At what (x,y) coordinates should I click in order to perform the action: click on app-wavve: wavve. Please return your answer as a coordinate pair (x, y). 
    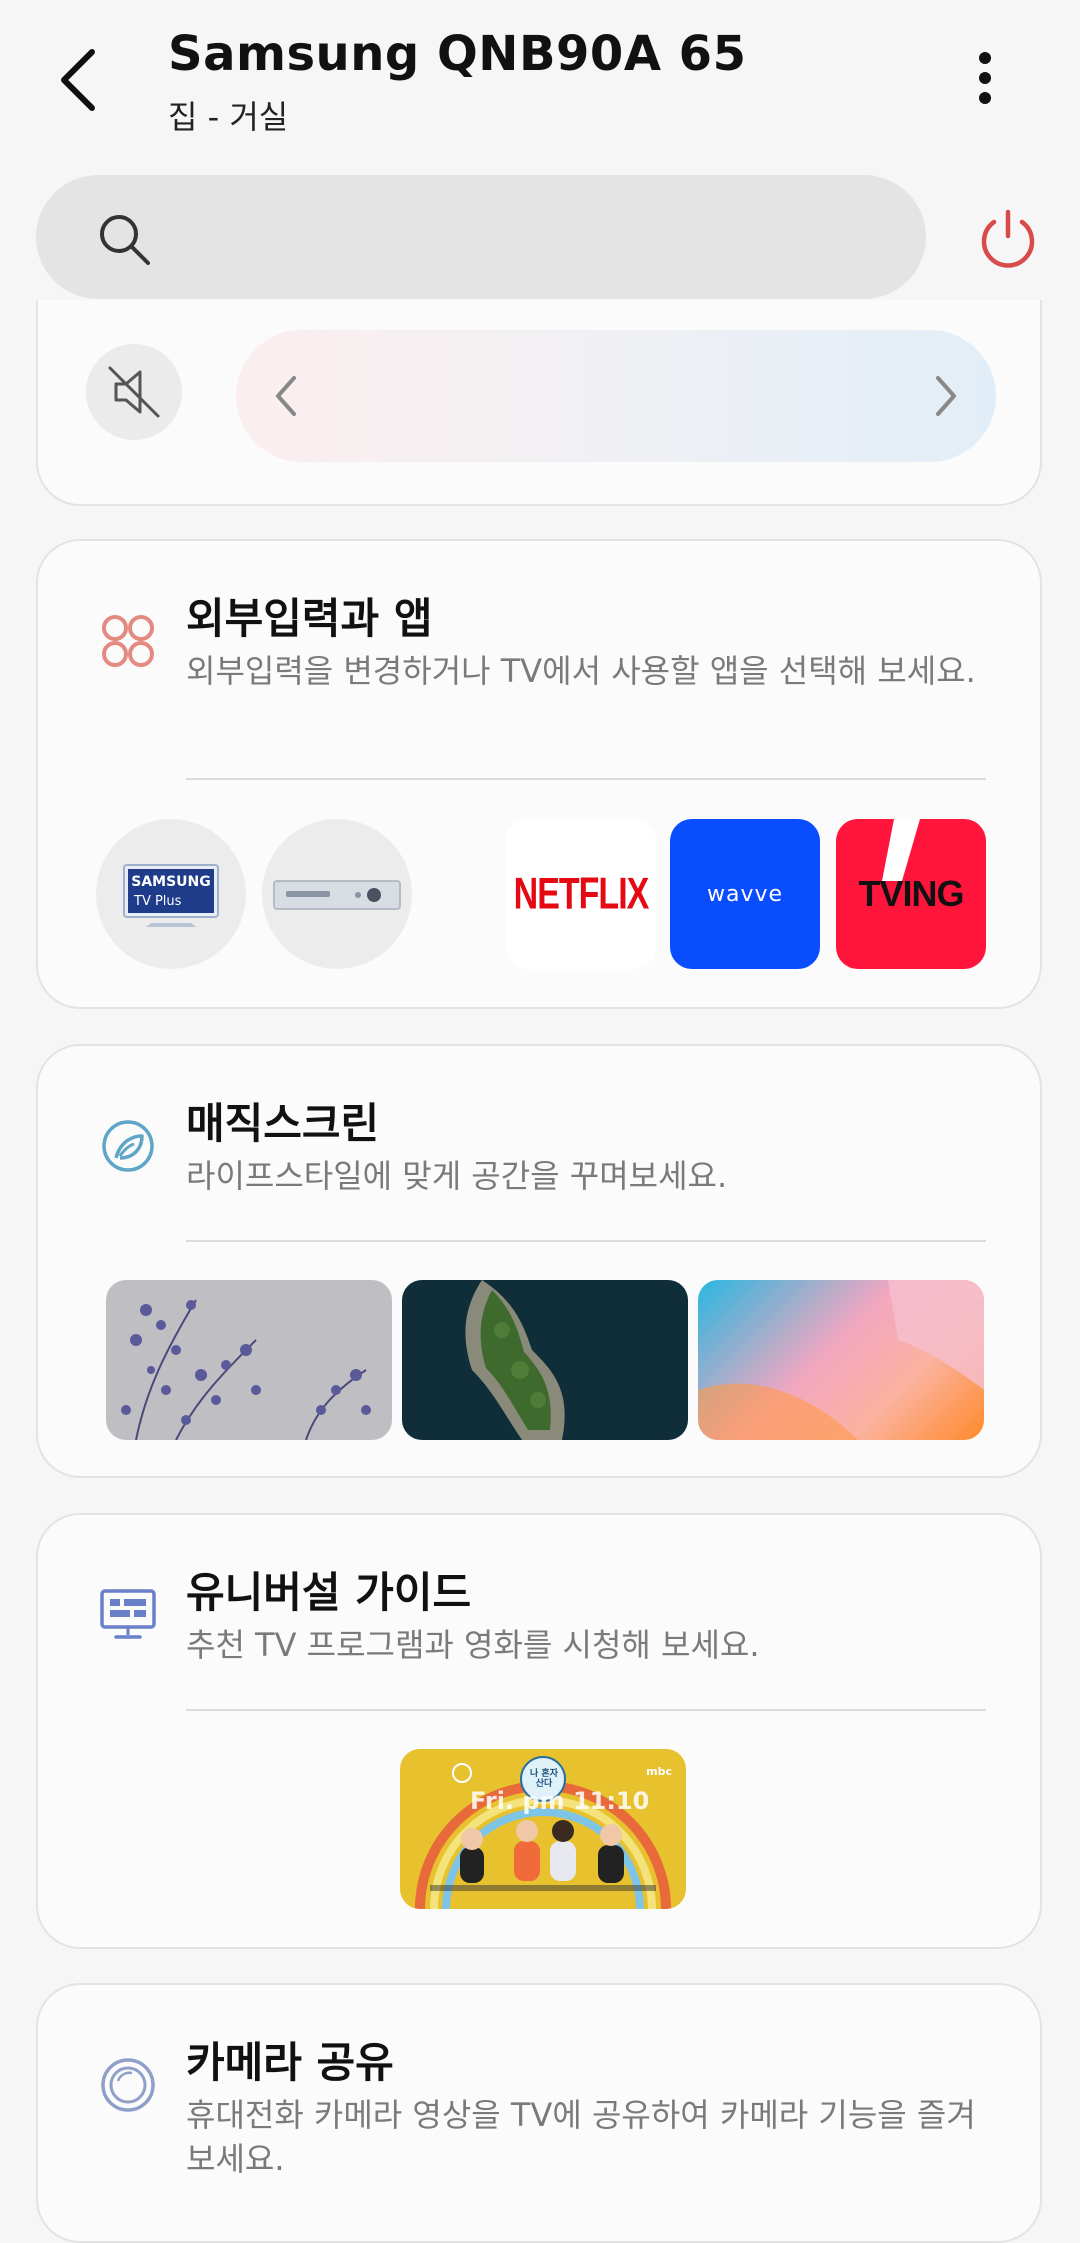
    Looking at the image, I should click on (745, 894).